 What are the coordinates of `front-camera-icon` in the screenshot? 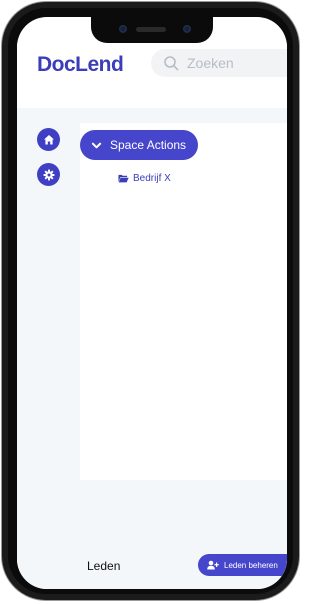 It's located at (123, 29).